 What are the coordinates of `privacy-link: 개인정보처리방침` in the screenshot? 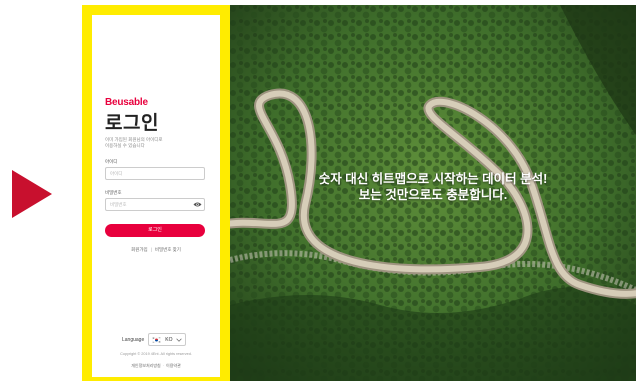 It's located at (145, 365).